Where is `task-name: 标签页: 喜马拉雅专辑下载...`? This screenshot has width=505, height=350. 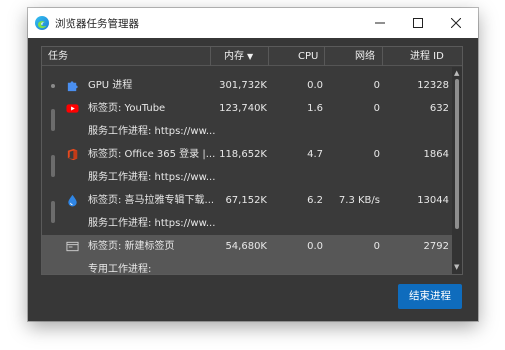 task-name: 标签页: 喜马拉雅专辑下载... is located at coordinates (151, 200).